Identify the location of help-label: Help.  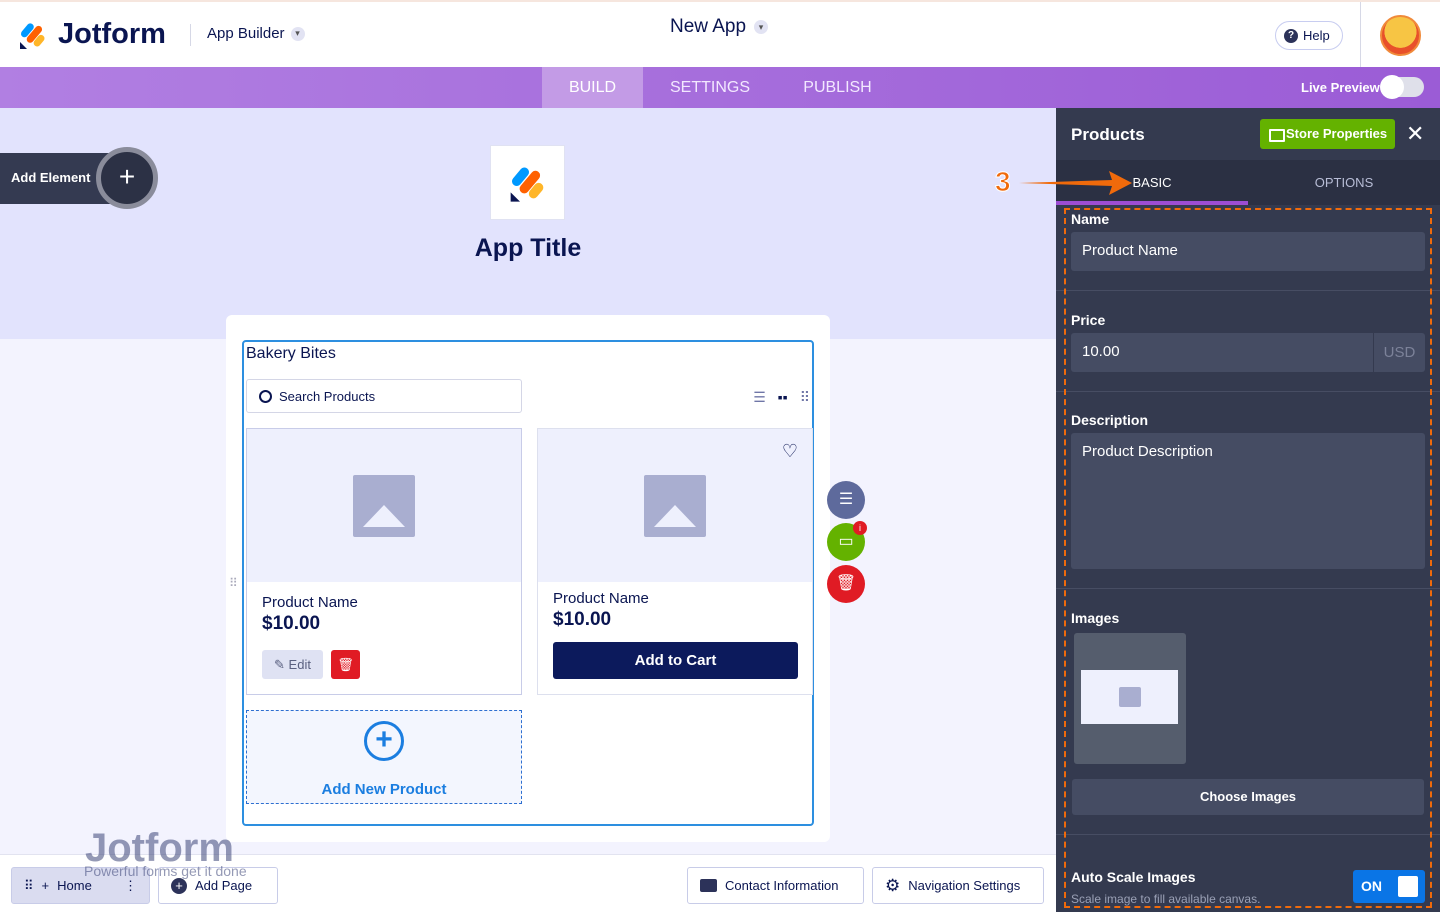
(1316, 35).